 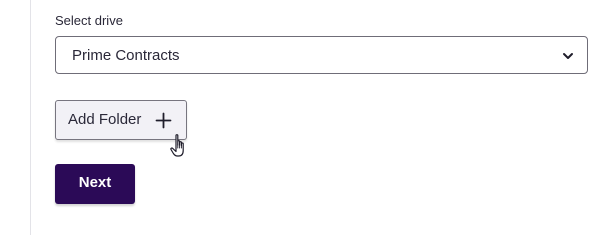 I want to click on next-button: Next, so click(x=95, y=184).